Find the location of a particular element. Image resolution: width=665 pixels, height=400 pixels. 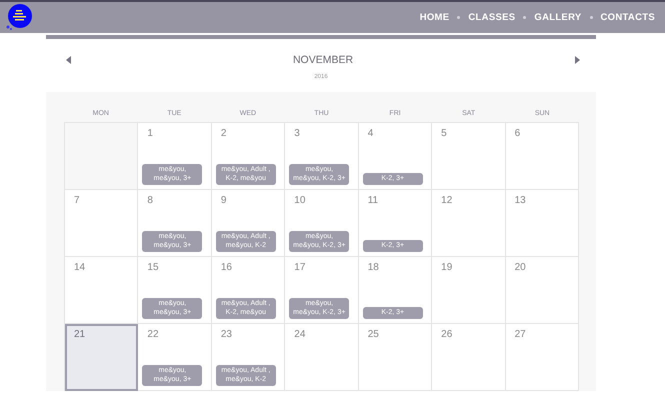

day-cell is located at coordinates (101, 156).